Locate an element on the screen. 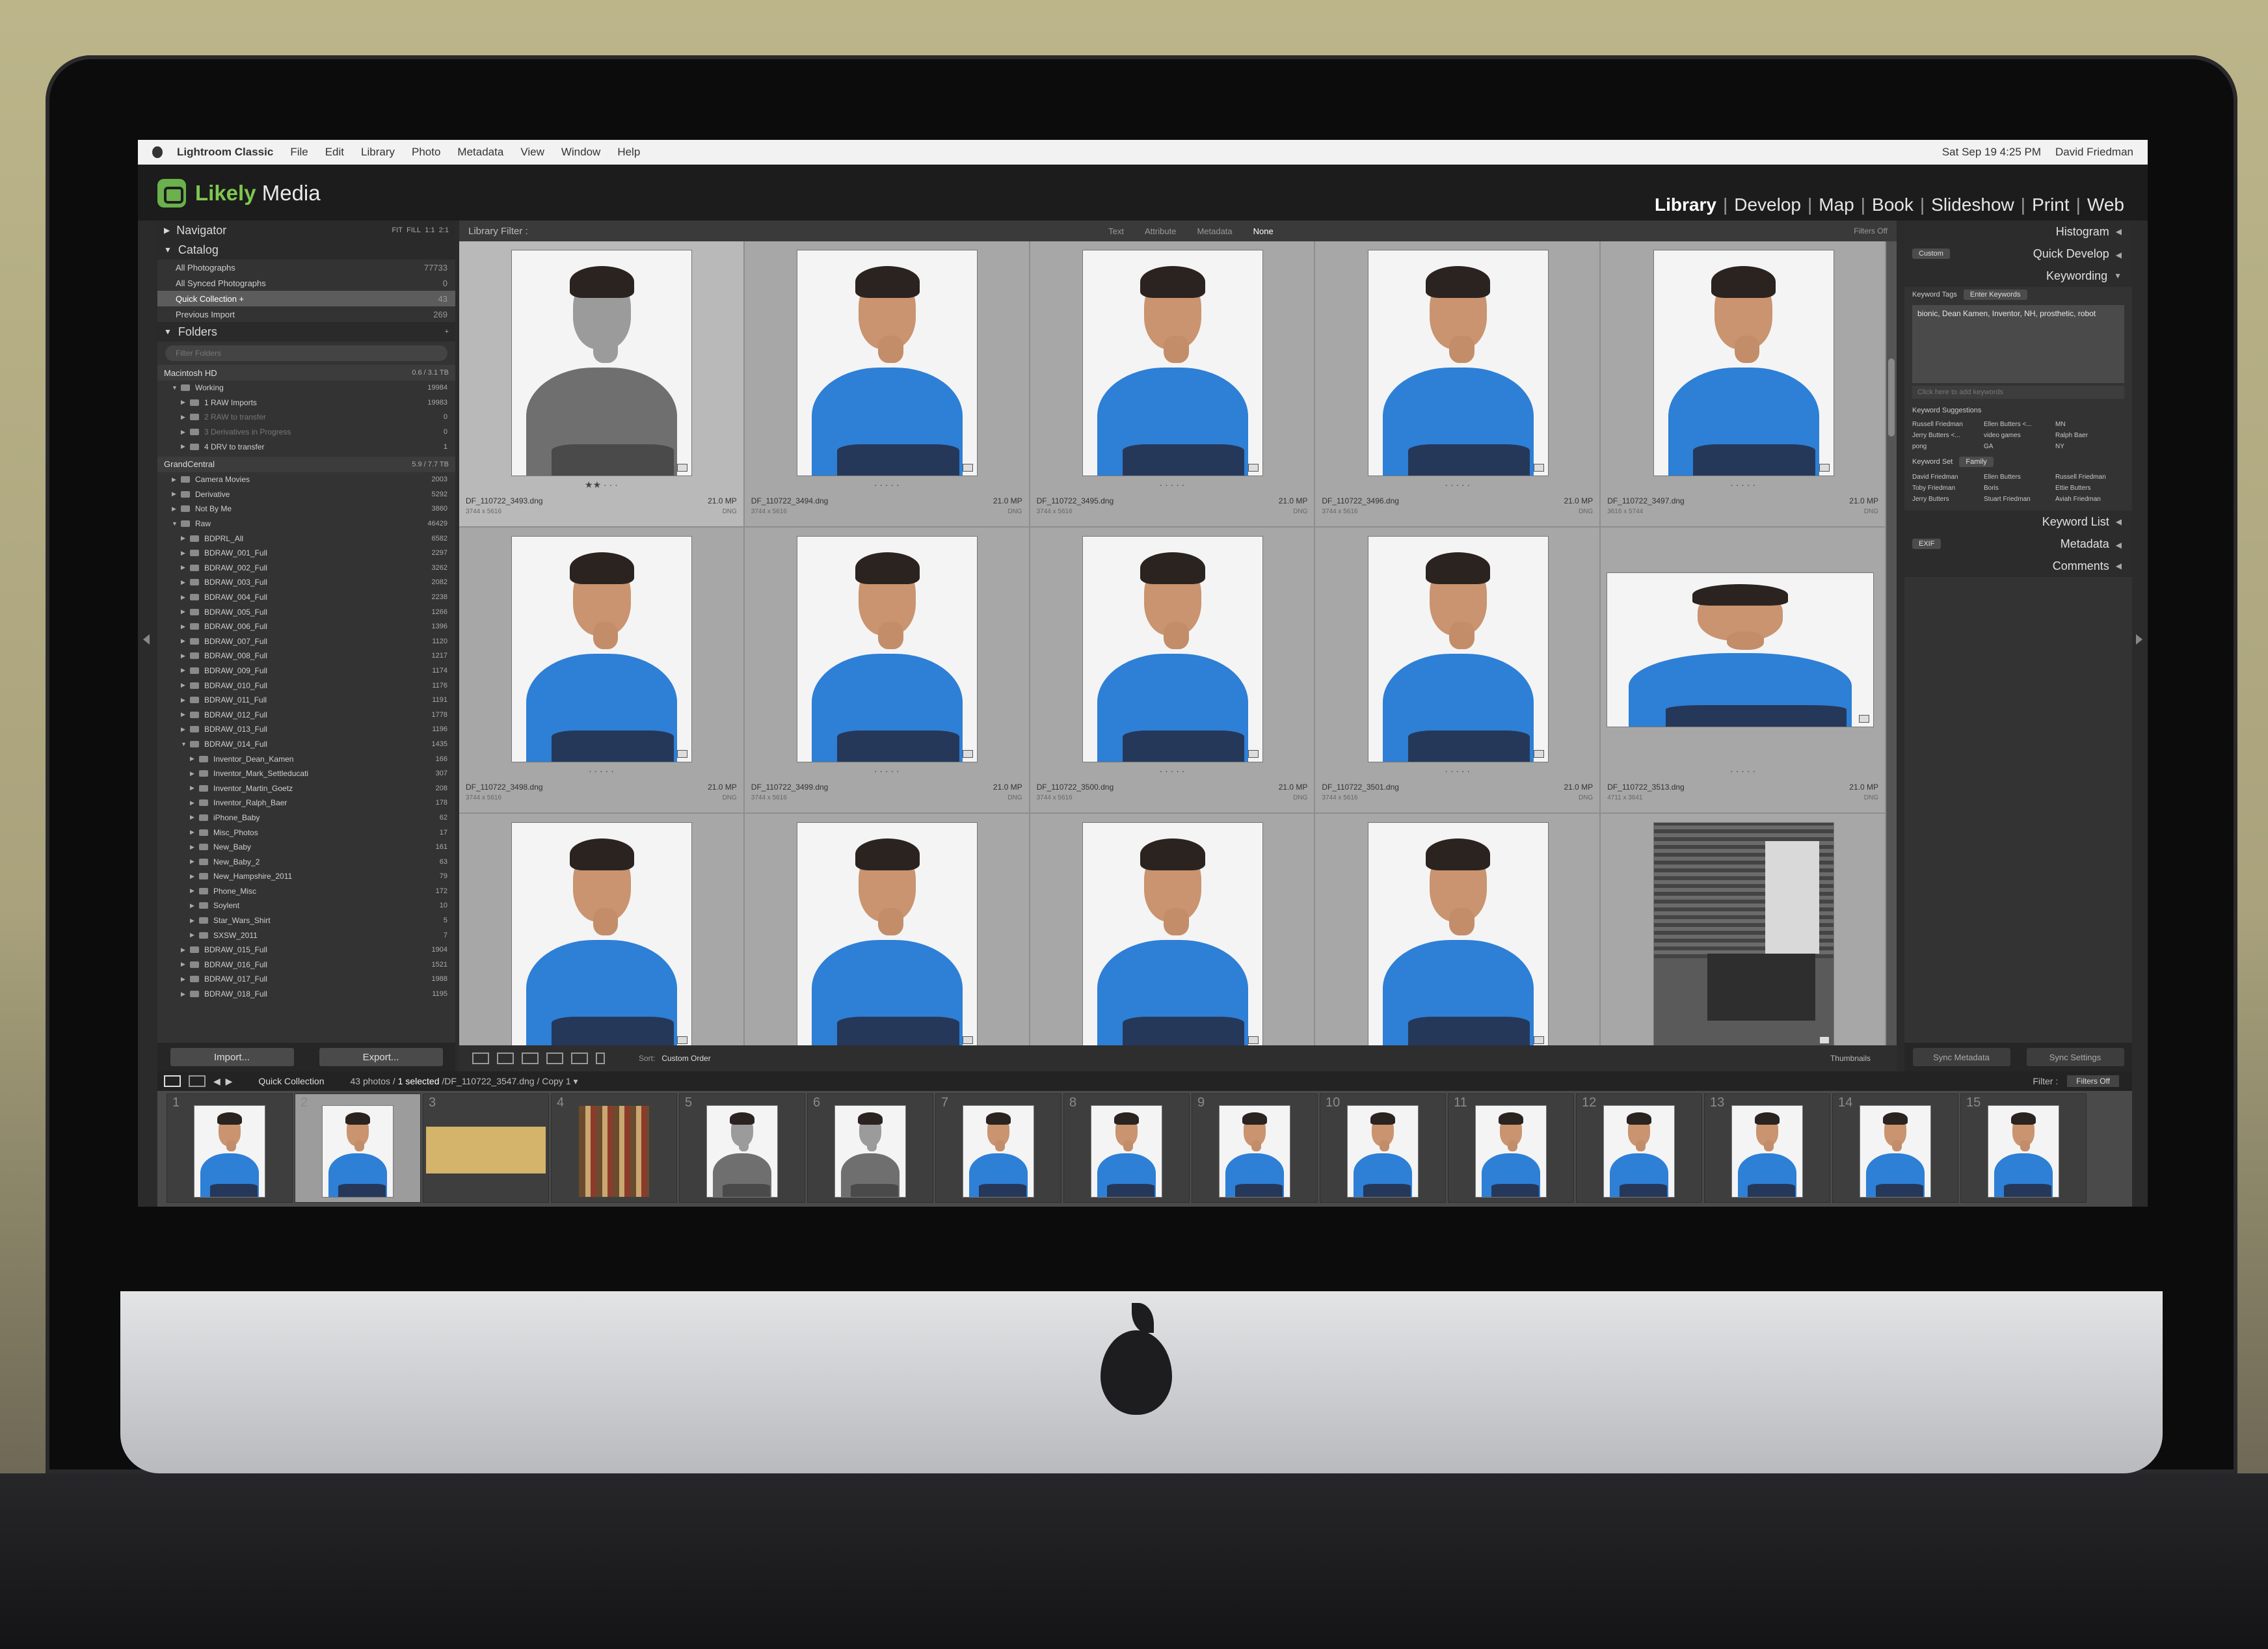  folder-item: ▶ BDRAW_012_Full 1778 is located at coordinates (306, 714).